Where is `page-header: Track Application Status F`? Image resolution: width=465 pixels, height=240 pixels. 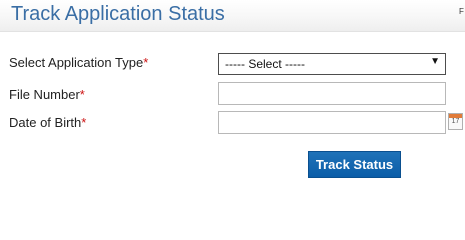
page-header: Track Application Status F is located at coordinates (232, 16).